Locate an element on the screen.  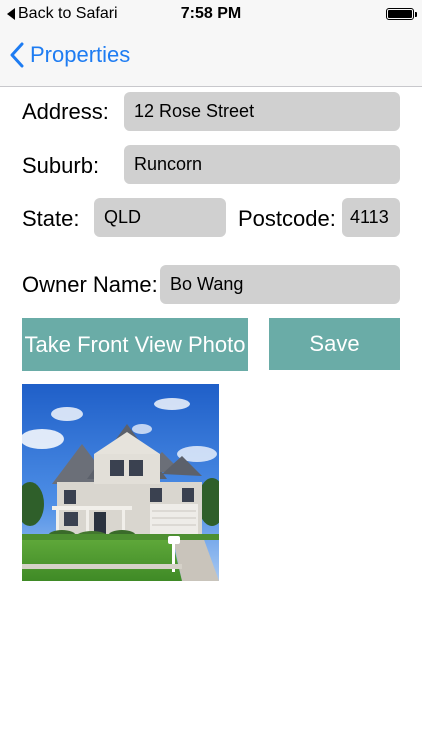
status-time: 7:58 PM is located at coordinates (211, 13).